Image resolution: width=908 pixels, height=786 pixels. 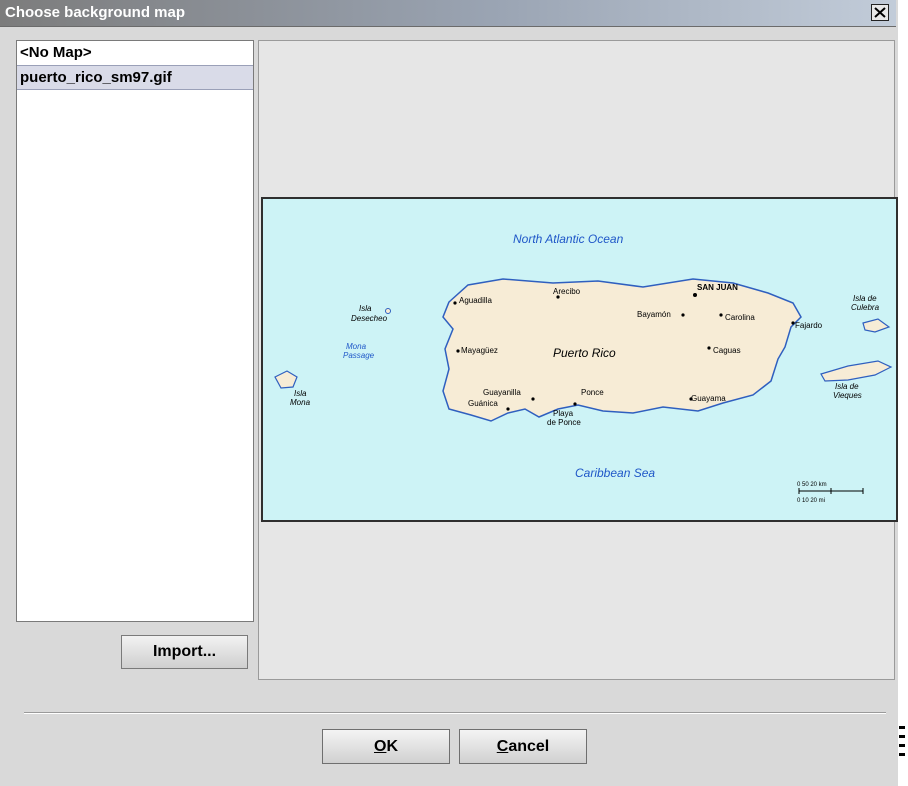 What do you see at coordinates (529, 746) in the screenshot?
I see `cancel-label-rest: ancel` at bounding box center [529, 746].